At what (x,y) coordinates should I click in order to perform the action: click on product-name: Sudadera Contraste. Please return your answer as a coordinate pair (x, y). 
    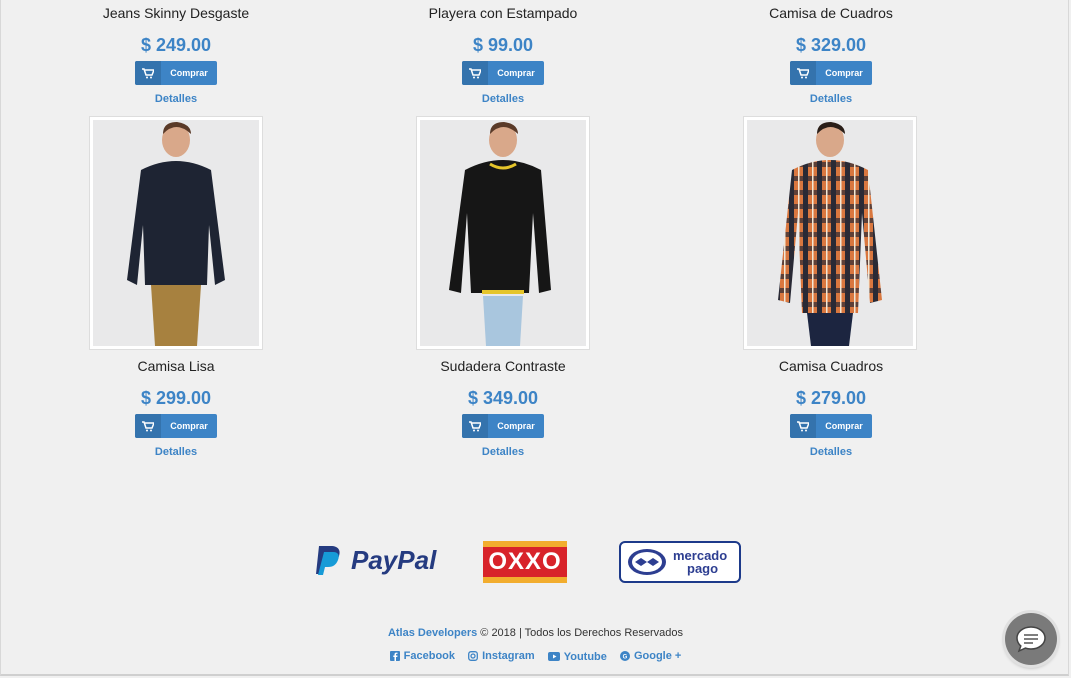
    Looking at the image, I should click on (503, 366).